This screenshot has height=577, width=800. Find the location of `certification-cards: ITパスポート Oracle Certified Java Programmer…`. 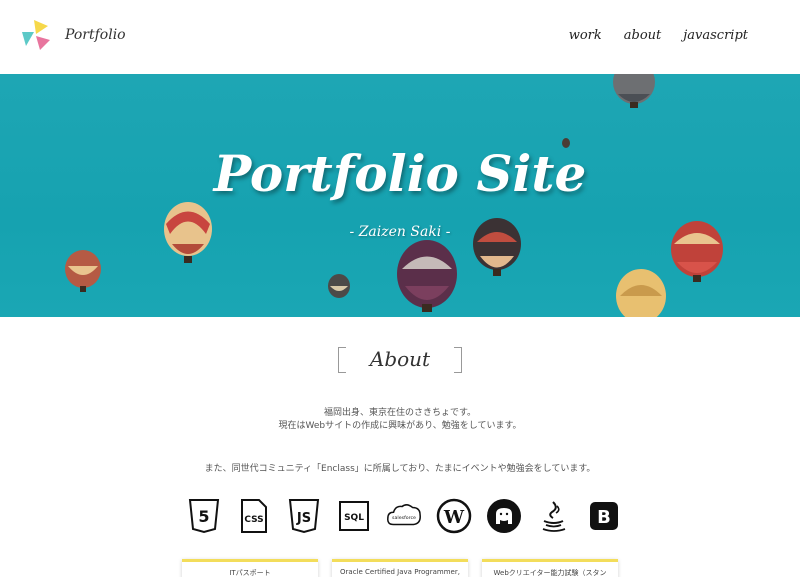

certification-cards: ITパスポート Oracle Certified Java Programmer… is located at coordinates (400, 568).